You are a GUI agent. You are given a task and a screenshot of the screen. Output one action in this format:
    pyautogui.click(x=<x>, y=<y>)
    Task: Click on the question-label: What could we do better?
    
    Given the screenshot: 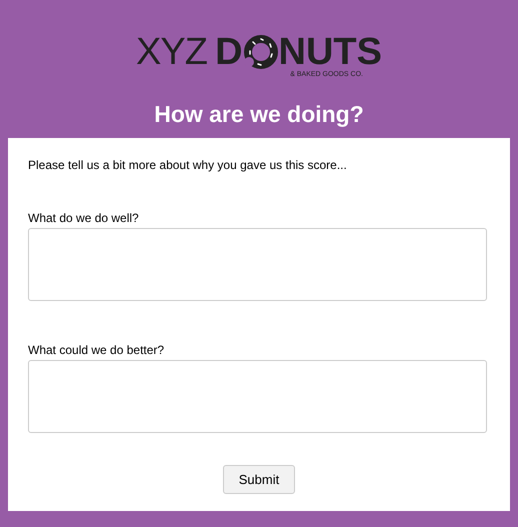 What is the action you would take?
    pyautogui.click(x=97, y=350)
    